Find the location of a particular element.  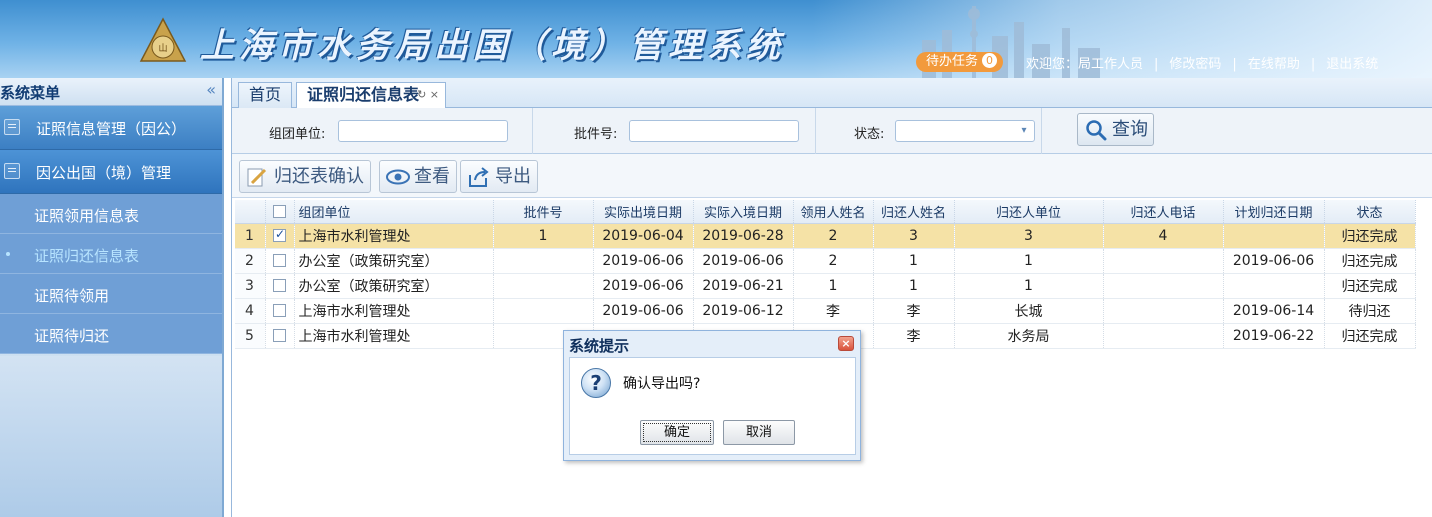

select-all-checkbox is located at coordinates (279, 211).